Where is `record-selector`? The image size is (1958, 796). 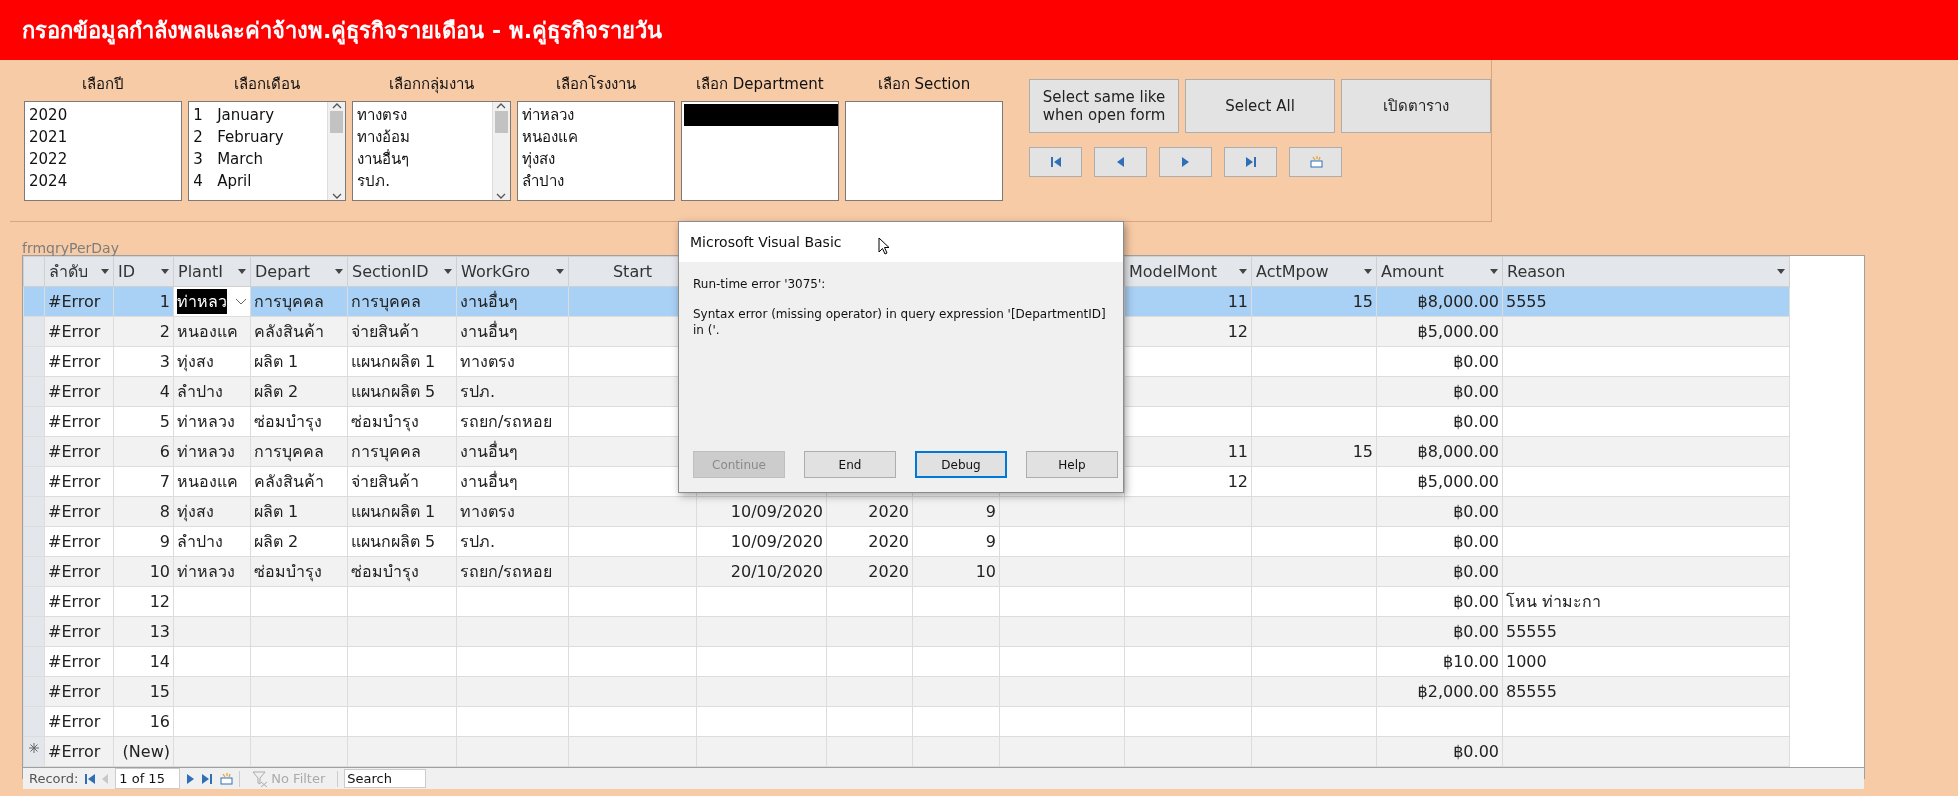
record-selector is located at coordinates (34, 751).